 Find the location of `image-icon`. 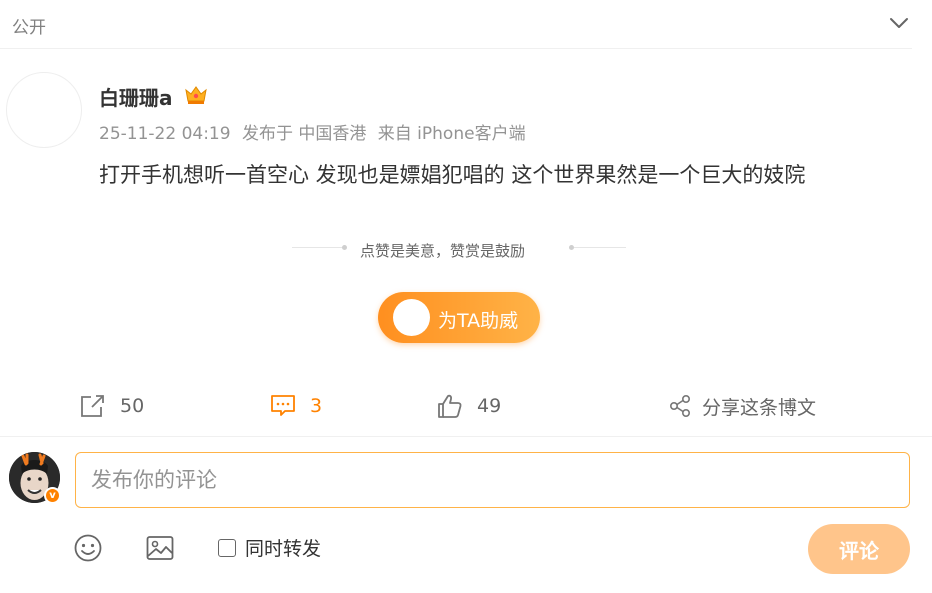

image-icon is located at coordinates (160, 548).